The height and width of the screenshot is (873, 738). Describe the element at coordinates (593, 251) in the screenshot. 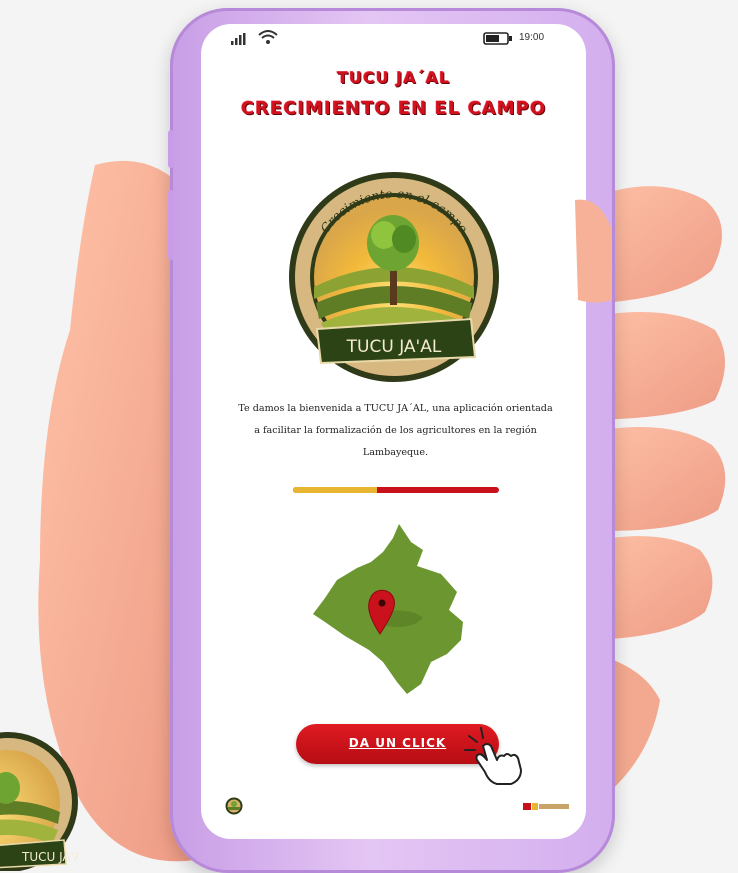

I see `thumb-overlay` at that location.